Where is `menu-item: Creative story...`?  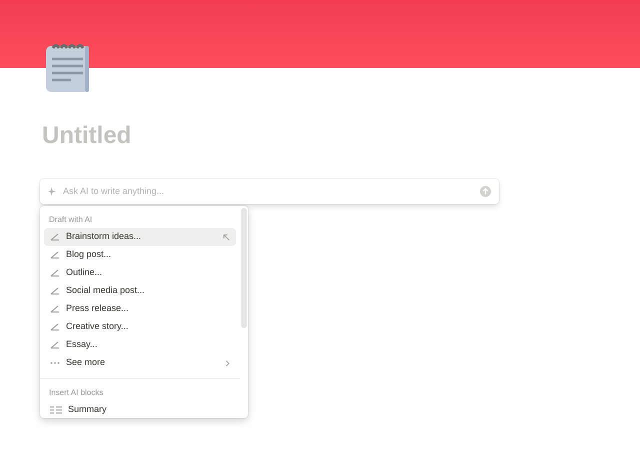 menu-item: Creative story... is located at coordinates (140, 327).